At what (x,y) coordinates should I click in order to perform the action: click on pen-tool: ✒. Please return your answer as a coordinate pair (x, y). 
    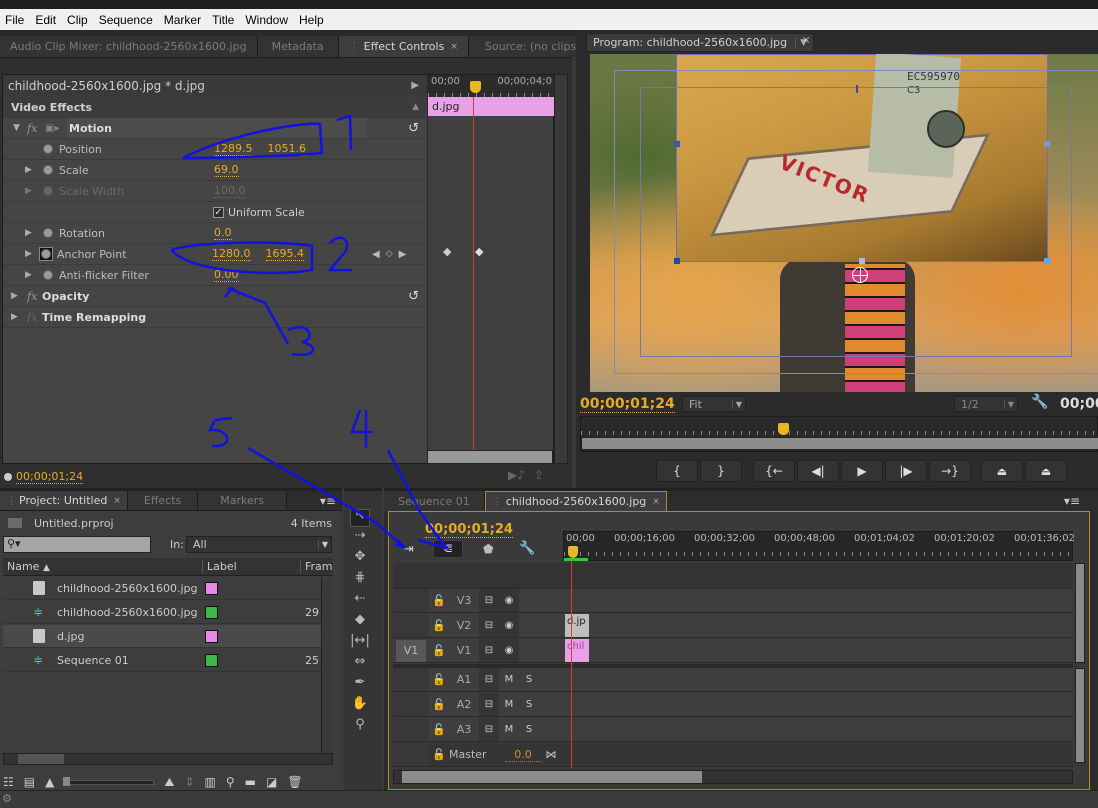
    Looking at the image, I should click on (360, 682).